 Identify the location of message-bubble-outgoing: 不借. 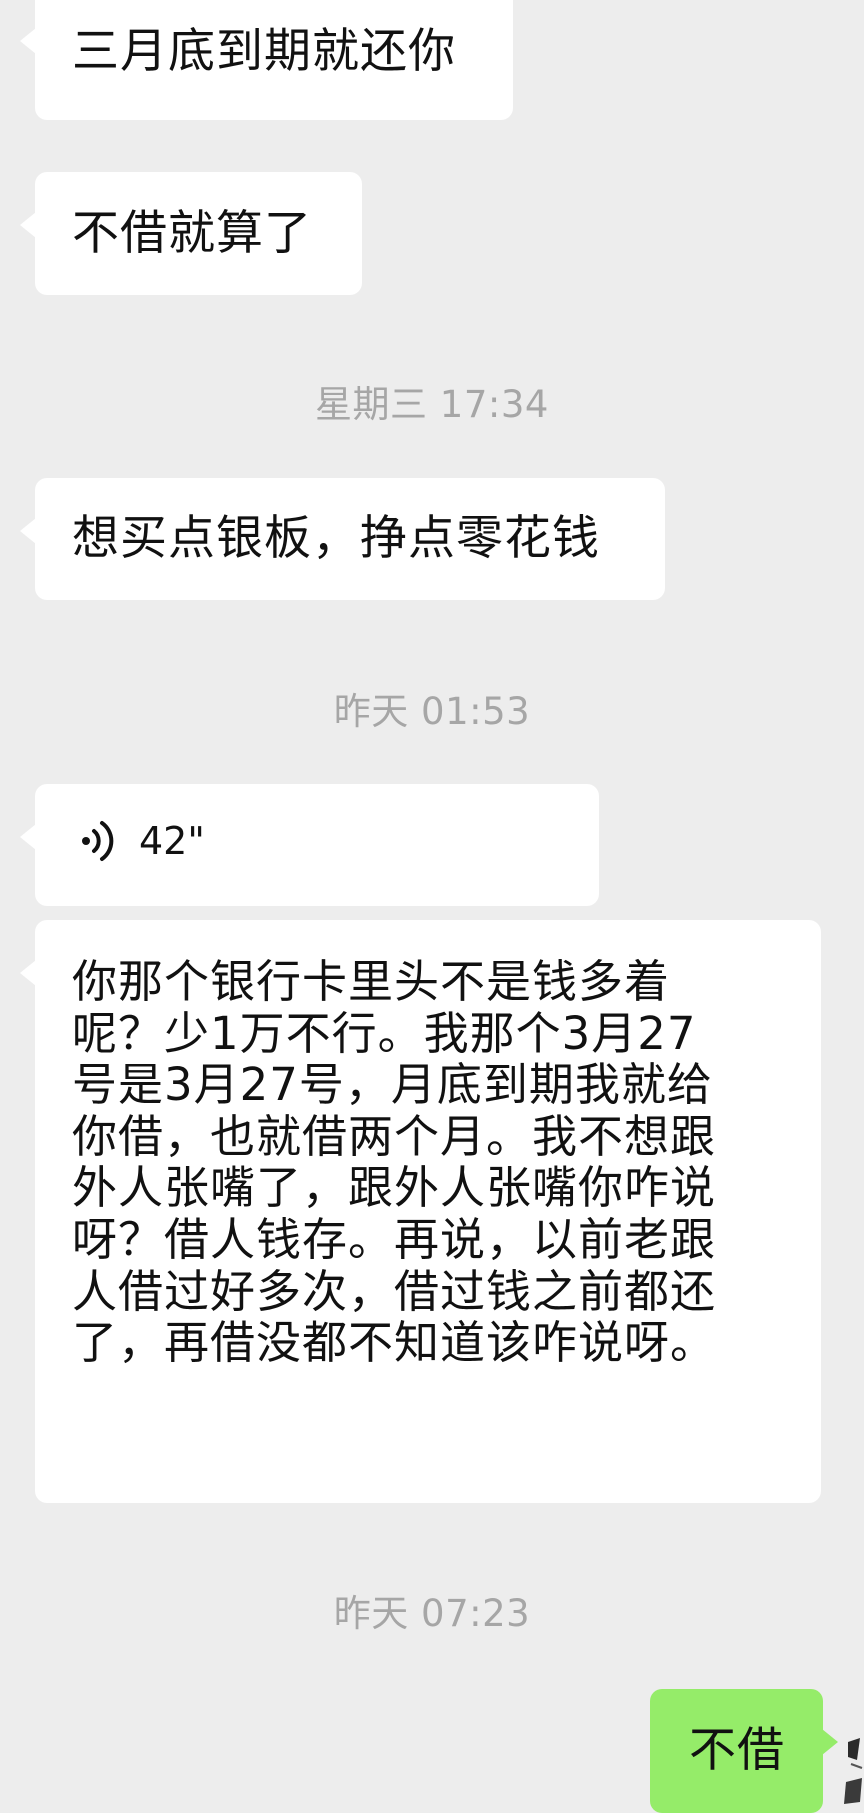
(744, 1751).